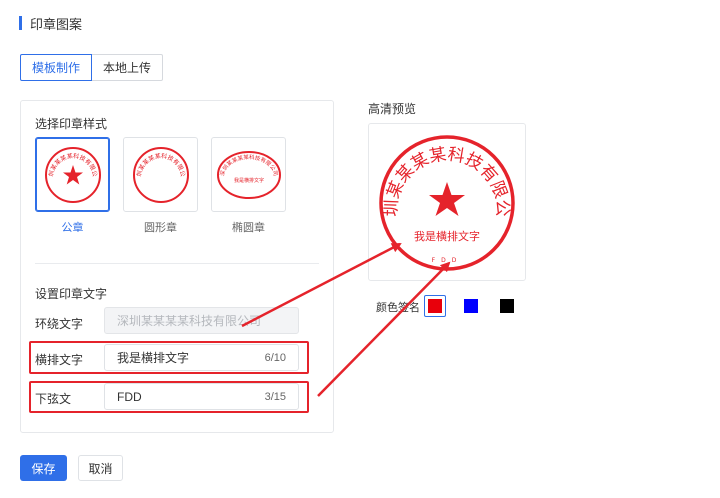 Image resolution: width=720 pixels, height=498 pixels. I want to click on arrow-to-bottom-text, so click(384, 329).